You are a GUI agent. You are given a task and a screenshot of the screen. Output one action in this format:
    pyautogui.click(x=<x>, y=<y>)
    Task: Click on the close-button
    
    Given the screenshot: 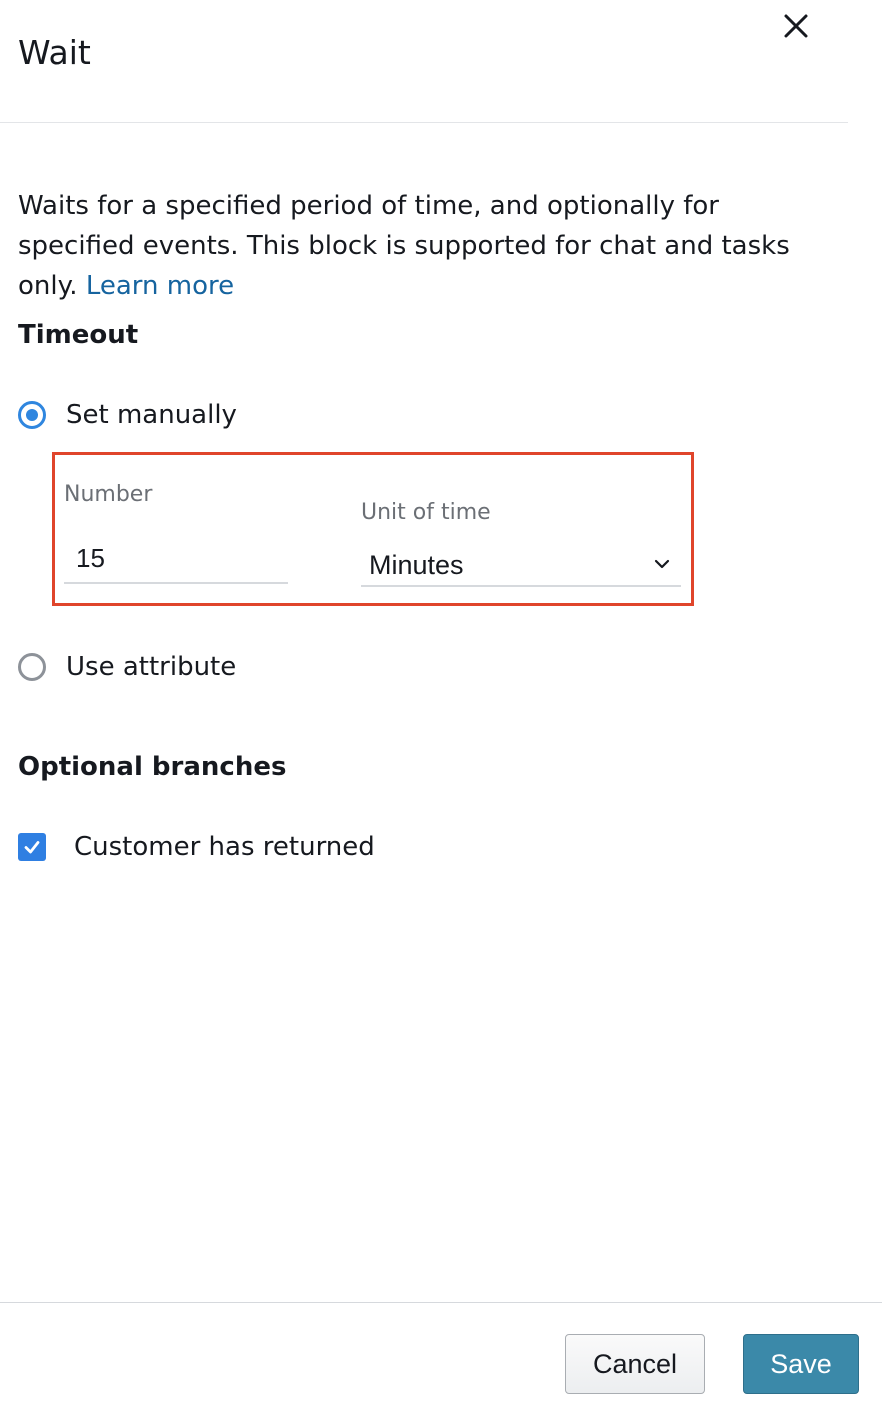 What is the action you would take?
    pyautogui.click(x=796, y=26)
    